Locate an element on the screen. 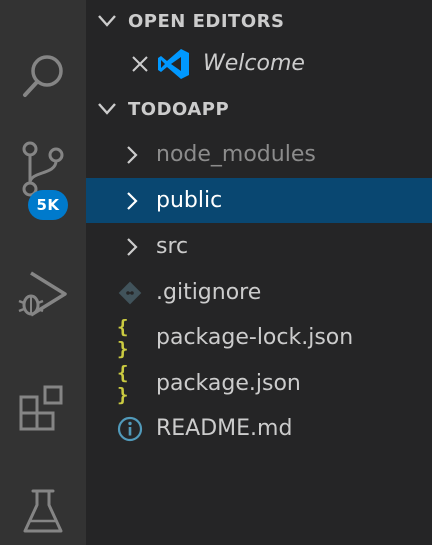 This screenshot has width=432, height=545. activity-testing is located at coordinates (43, 506).